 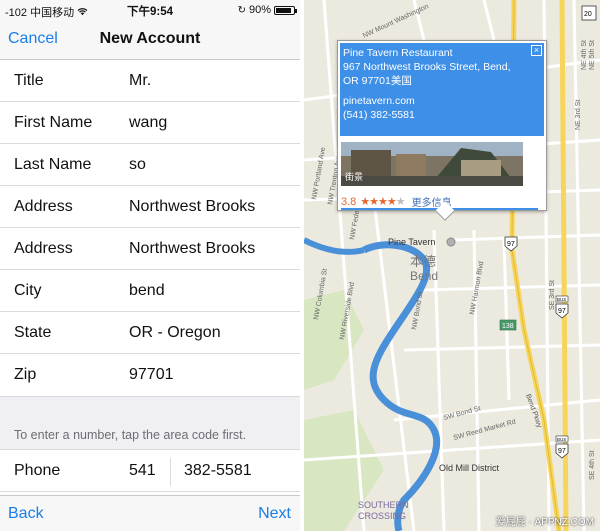 I want to click on street-view-photo: 街景, so click(x=432, y=164).